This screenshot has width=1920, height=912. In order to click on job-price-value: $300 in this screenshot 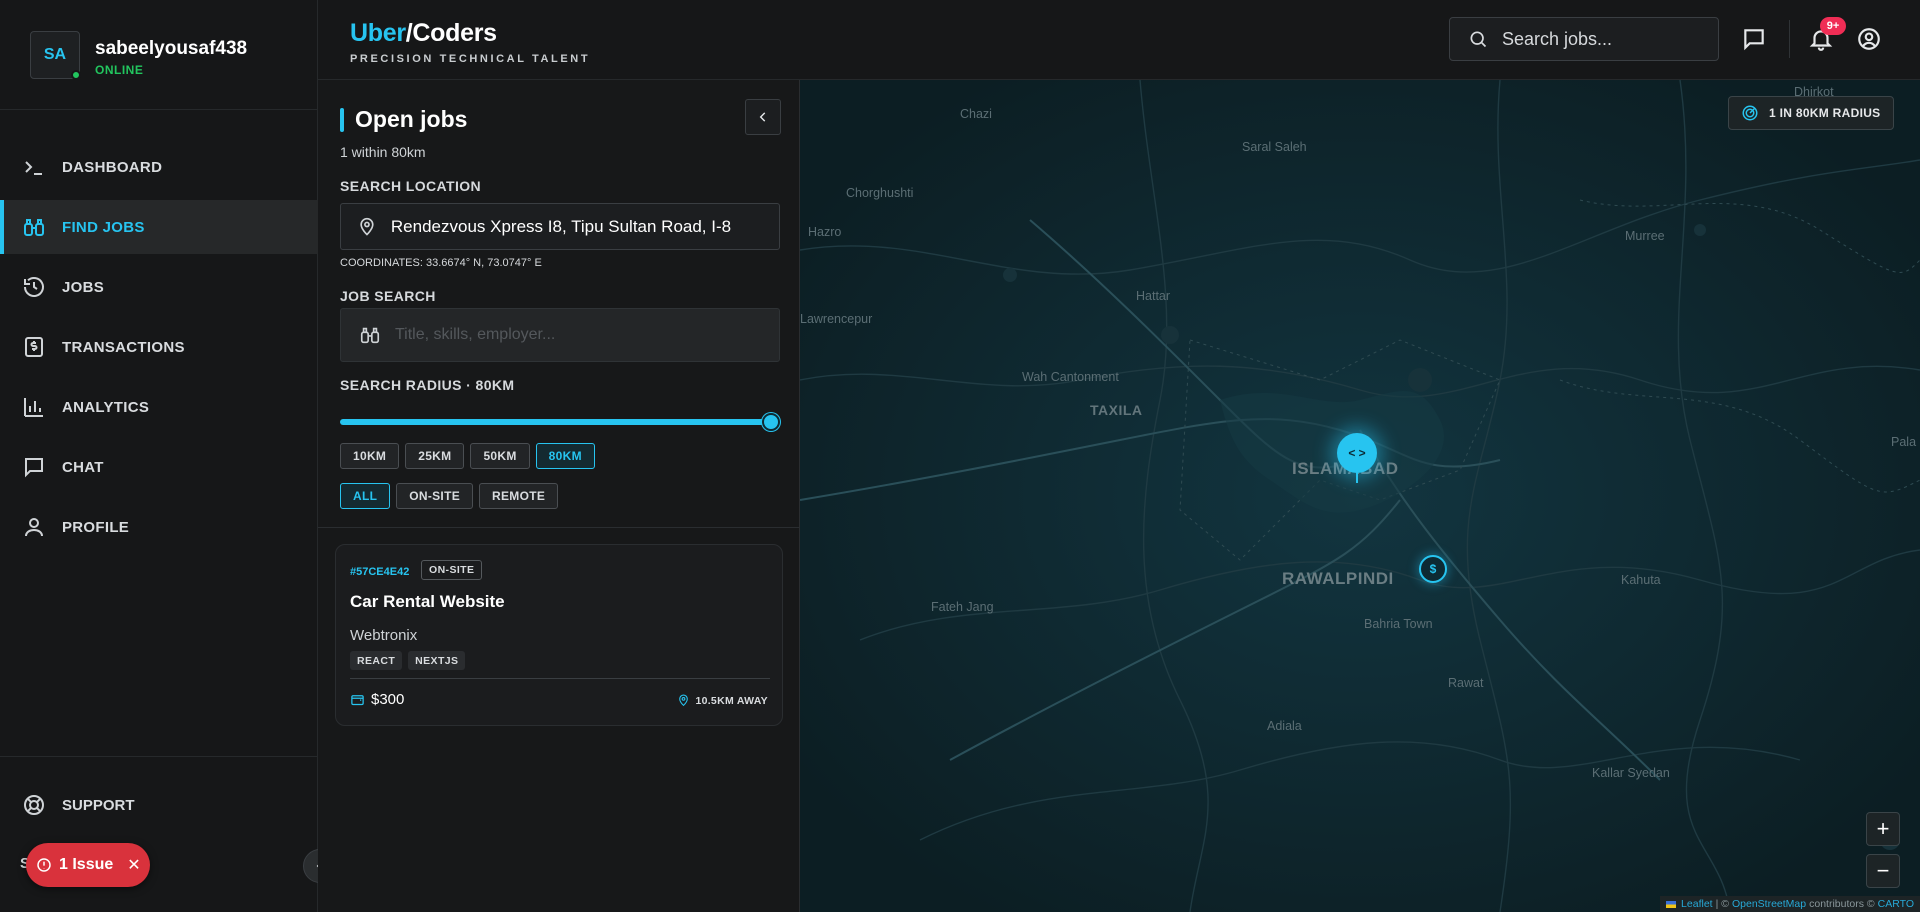, I will do `click(388, 699)`.